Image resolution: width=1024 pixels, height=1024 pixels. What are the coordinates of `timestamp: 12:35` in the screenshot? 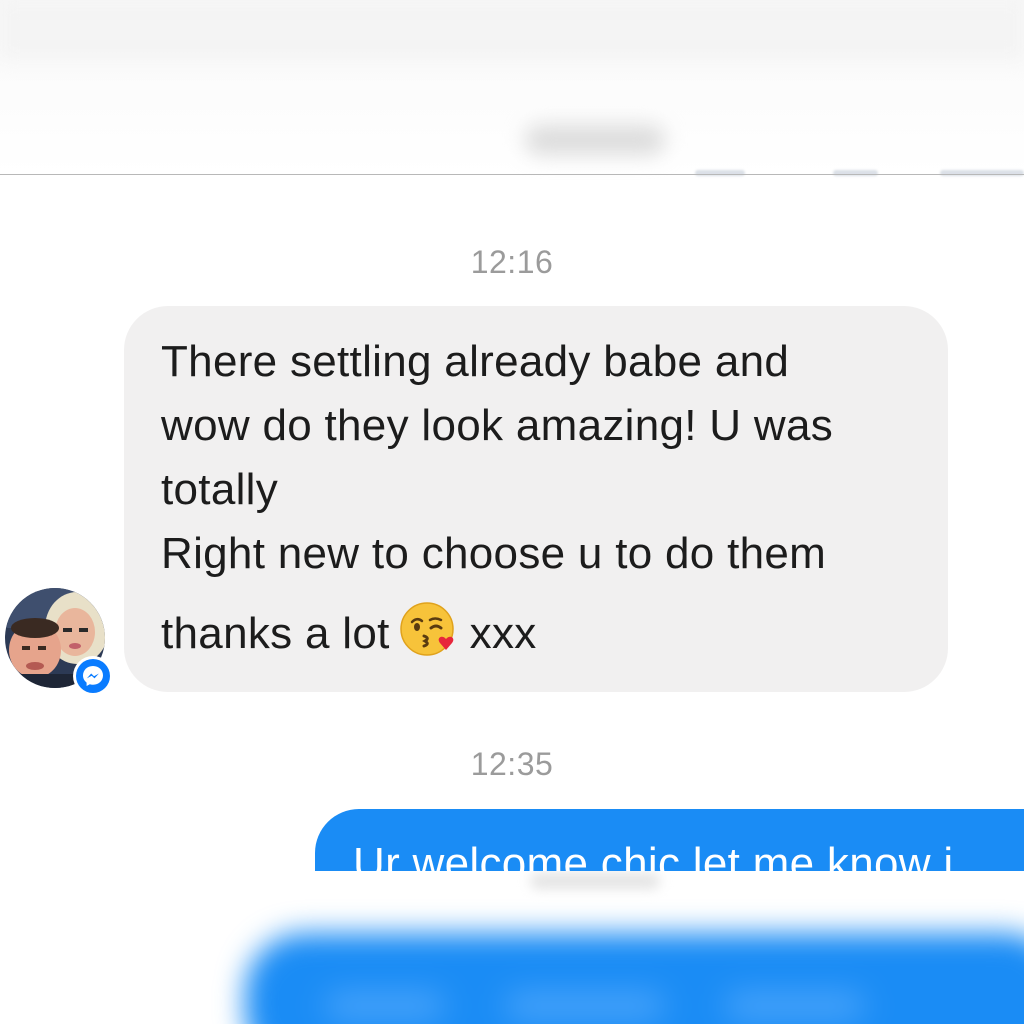 It's located at (512, 764).